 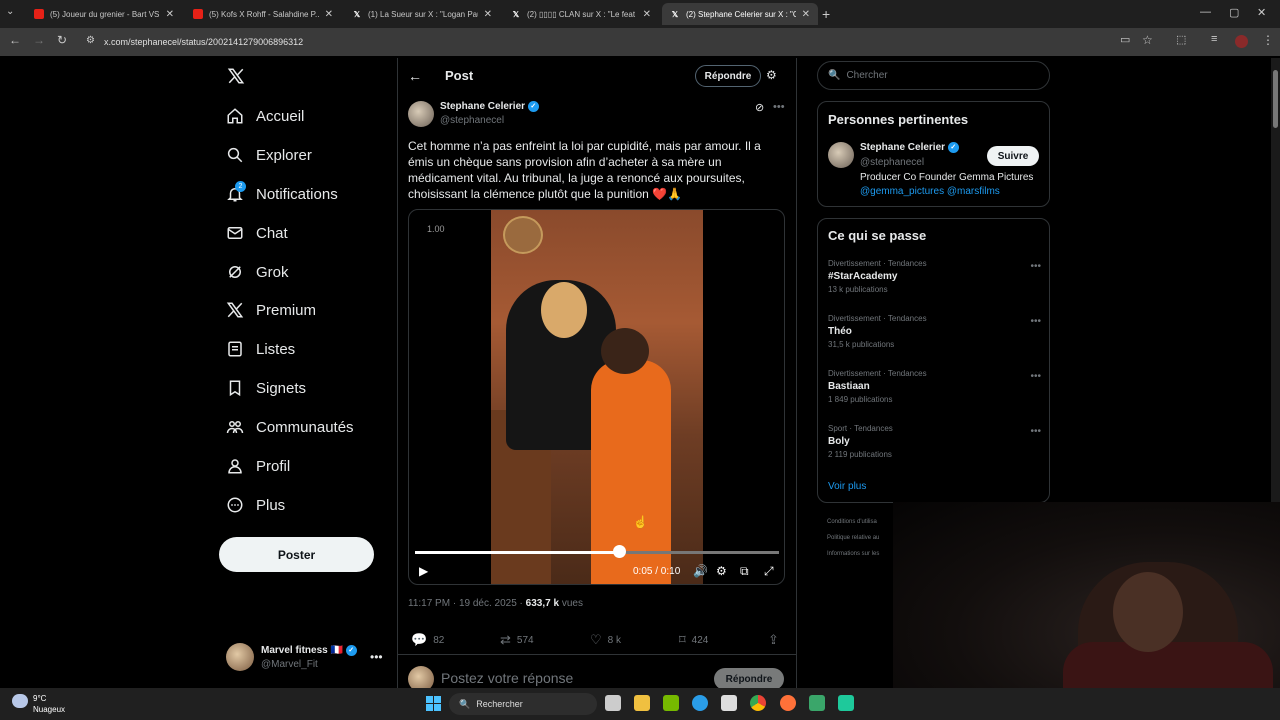 What do you see at coordinates (263, 14) in the screenshot?
I see `browser-tab: (5) Kofs X Rohff - Salahdine P... ✕` at bounding box center [263, 14].